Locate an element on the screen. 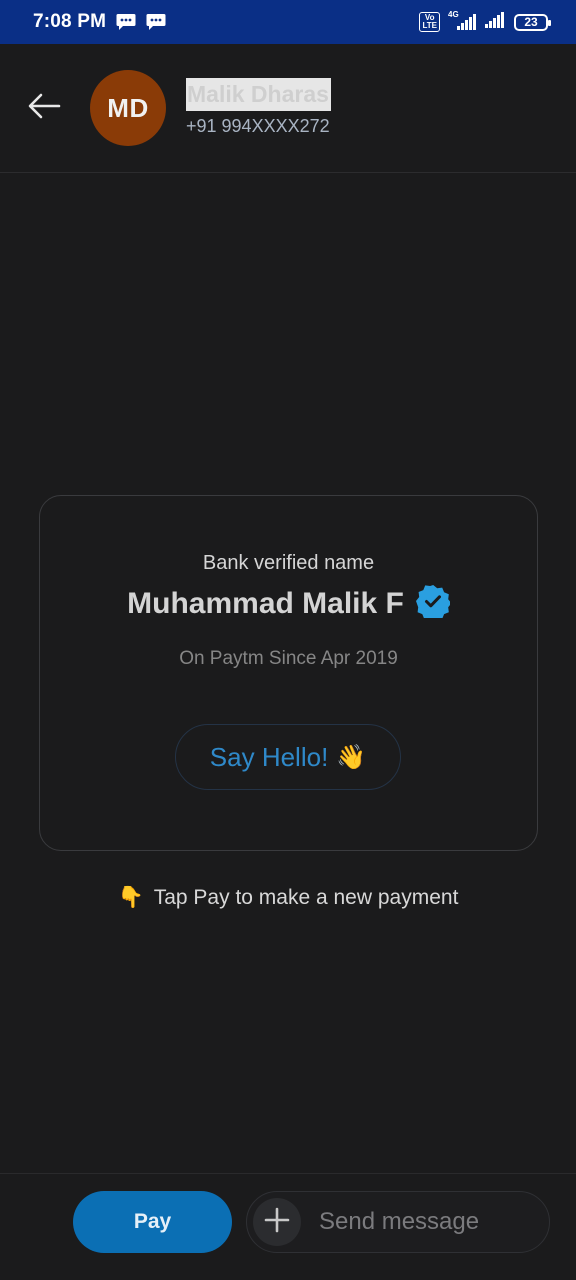 The width and height of the screenshot is (576, 1280). bottom-bar: Pay is located at coordinates (288, 1226).